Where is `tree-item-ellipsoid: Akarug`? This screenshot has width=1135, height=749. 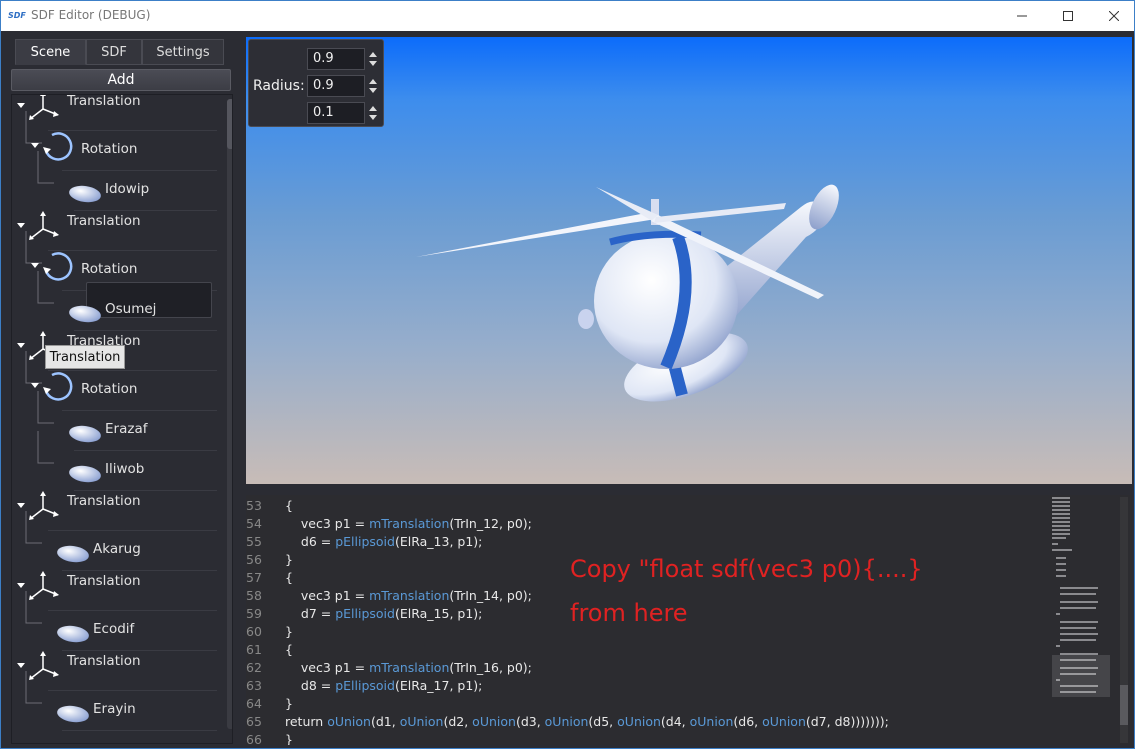 tree-item-ellipsoid: Akarug is located at coordinates (114, 541).